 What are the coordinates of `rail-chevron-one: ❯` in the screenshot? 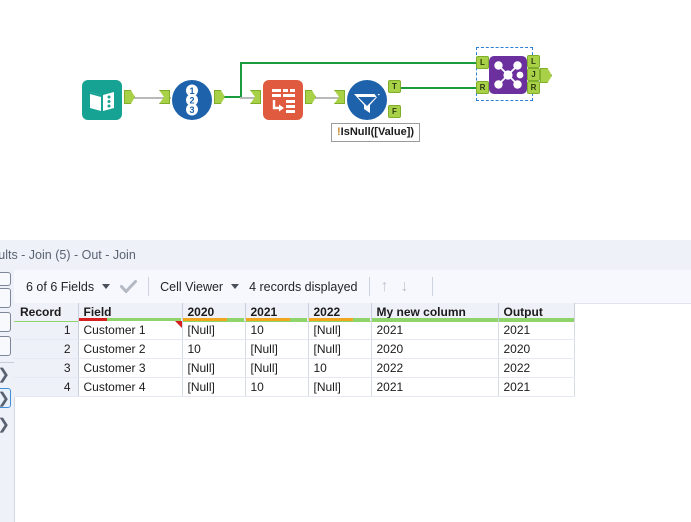 It's located at (5, 375).